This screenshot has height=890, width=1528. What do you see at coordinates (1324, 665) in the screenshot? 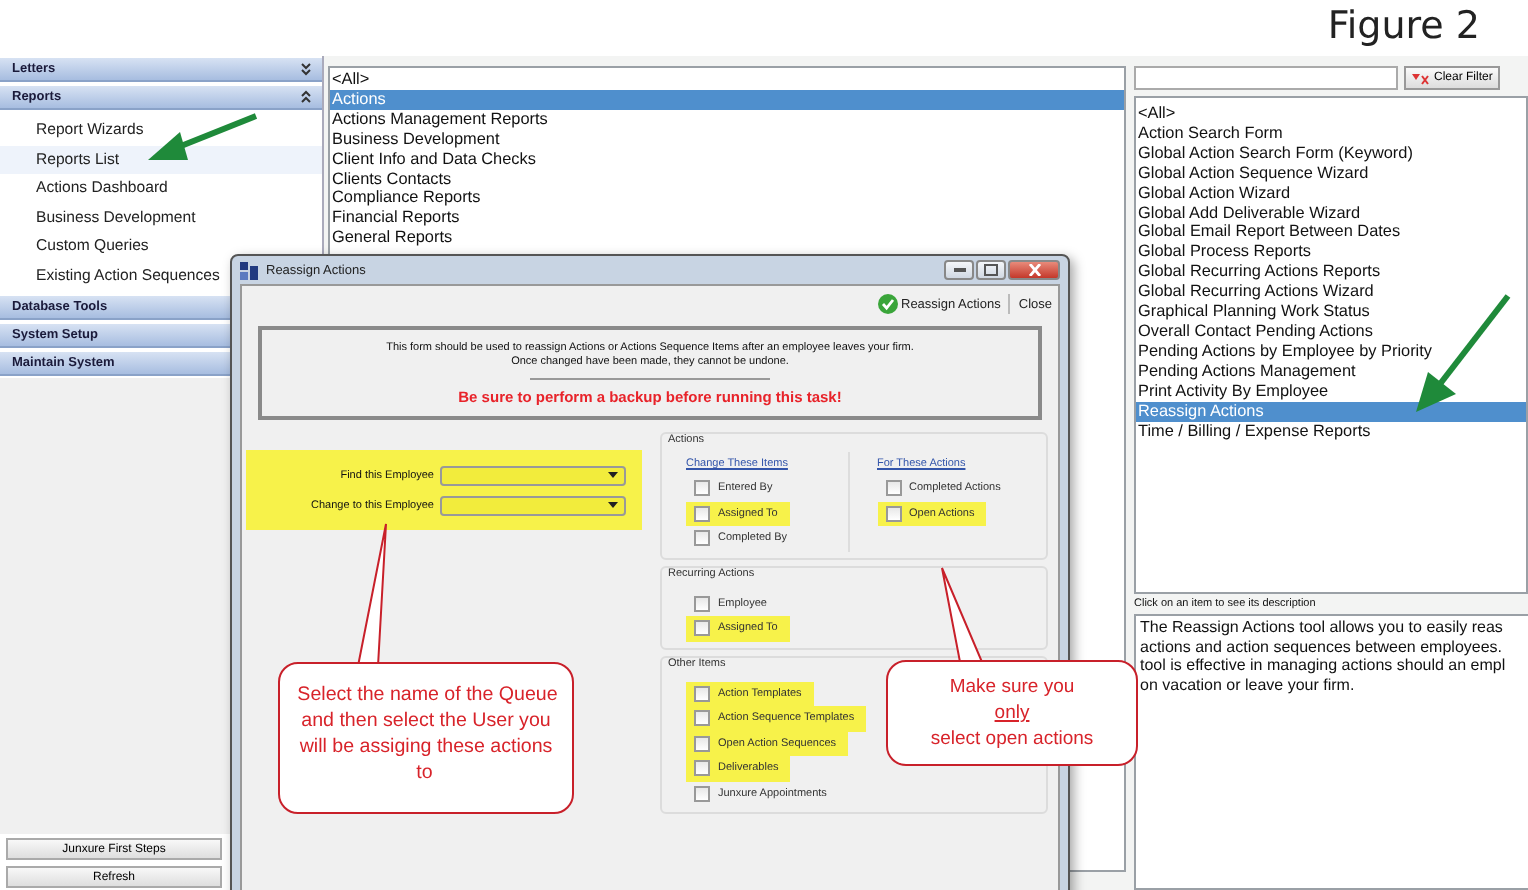
I see `description-text: tool is effective in managing actions should an empl` at bounding box center [1324, 665].